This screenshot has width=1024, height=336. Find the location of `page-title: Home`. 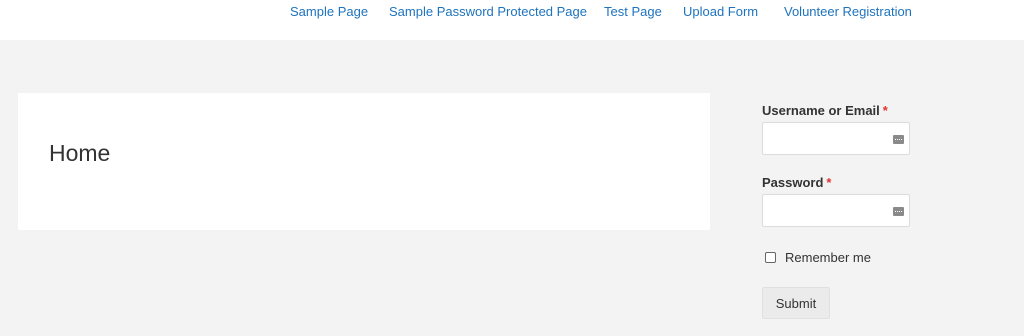

page-title: Home is located at coordinates (80, 153).